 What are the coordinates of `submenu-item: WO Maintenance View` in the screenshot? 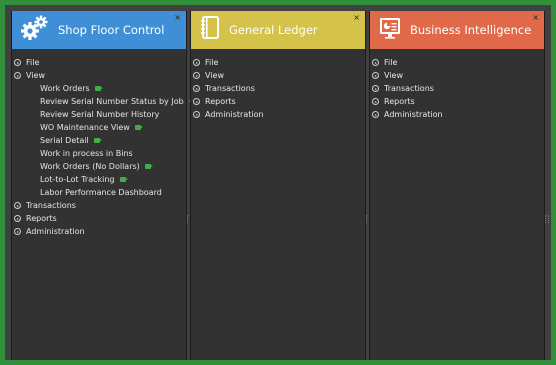 It's located at (113, 127).